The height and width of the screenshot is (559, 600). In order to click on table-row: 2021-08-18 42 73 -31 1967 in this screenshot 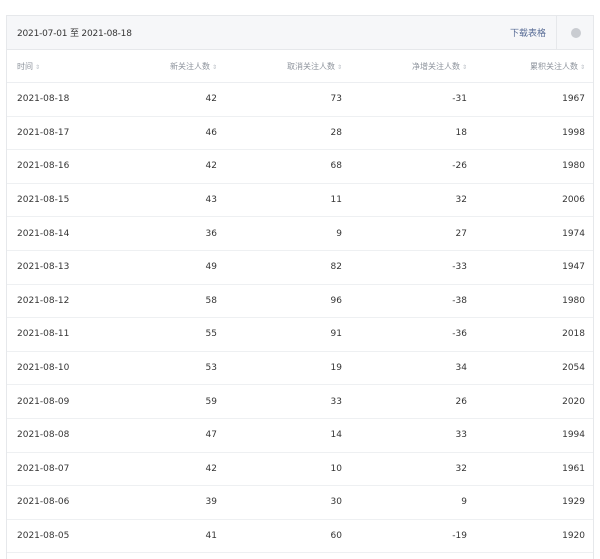, I will do `click(300, 100)`.